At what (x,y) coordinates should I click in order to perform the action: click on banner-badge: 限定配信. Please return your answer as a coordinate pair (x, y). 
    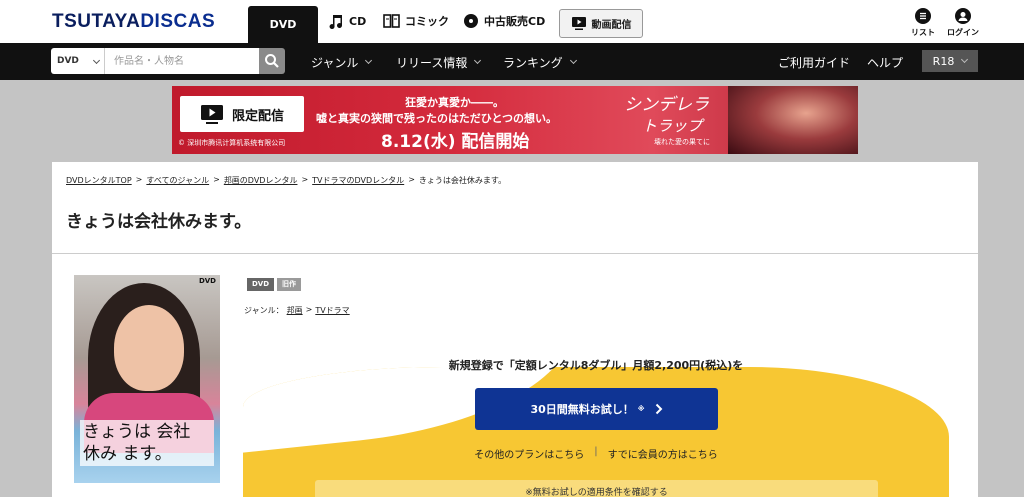
    Looking at the image, I should click on (242, 114).